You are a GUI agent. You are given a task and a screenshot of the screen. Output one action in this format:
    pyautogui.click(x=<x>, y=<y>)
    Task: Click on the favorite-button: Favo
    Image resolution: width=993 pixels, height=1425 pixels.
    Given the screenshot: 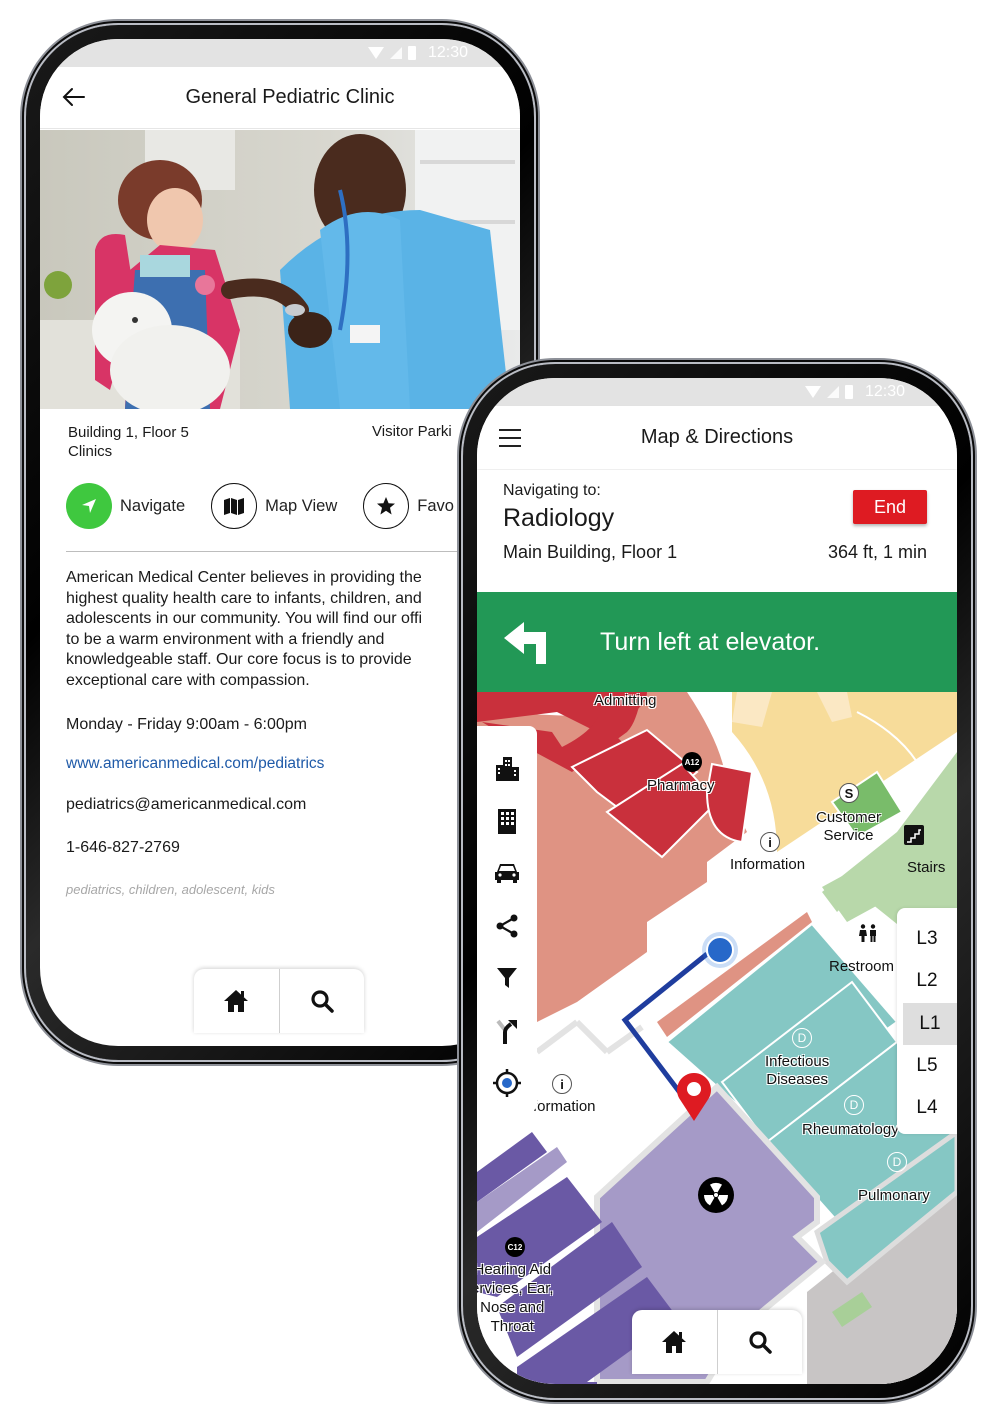 What is the action you would take?
    pyautogui.click(x=408, y=506)
    